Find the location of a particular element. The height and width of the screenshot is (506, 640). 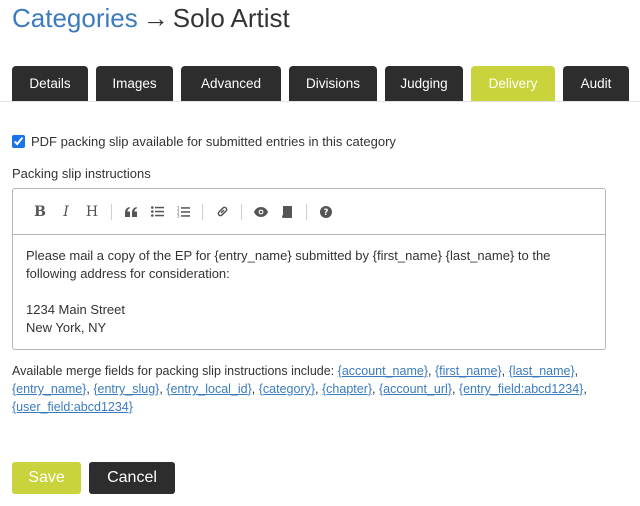

tab-advanced: Advanced is located at coordinates (231, 83).